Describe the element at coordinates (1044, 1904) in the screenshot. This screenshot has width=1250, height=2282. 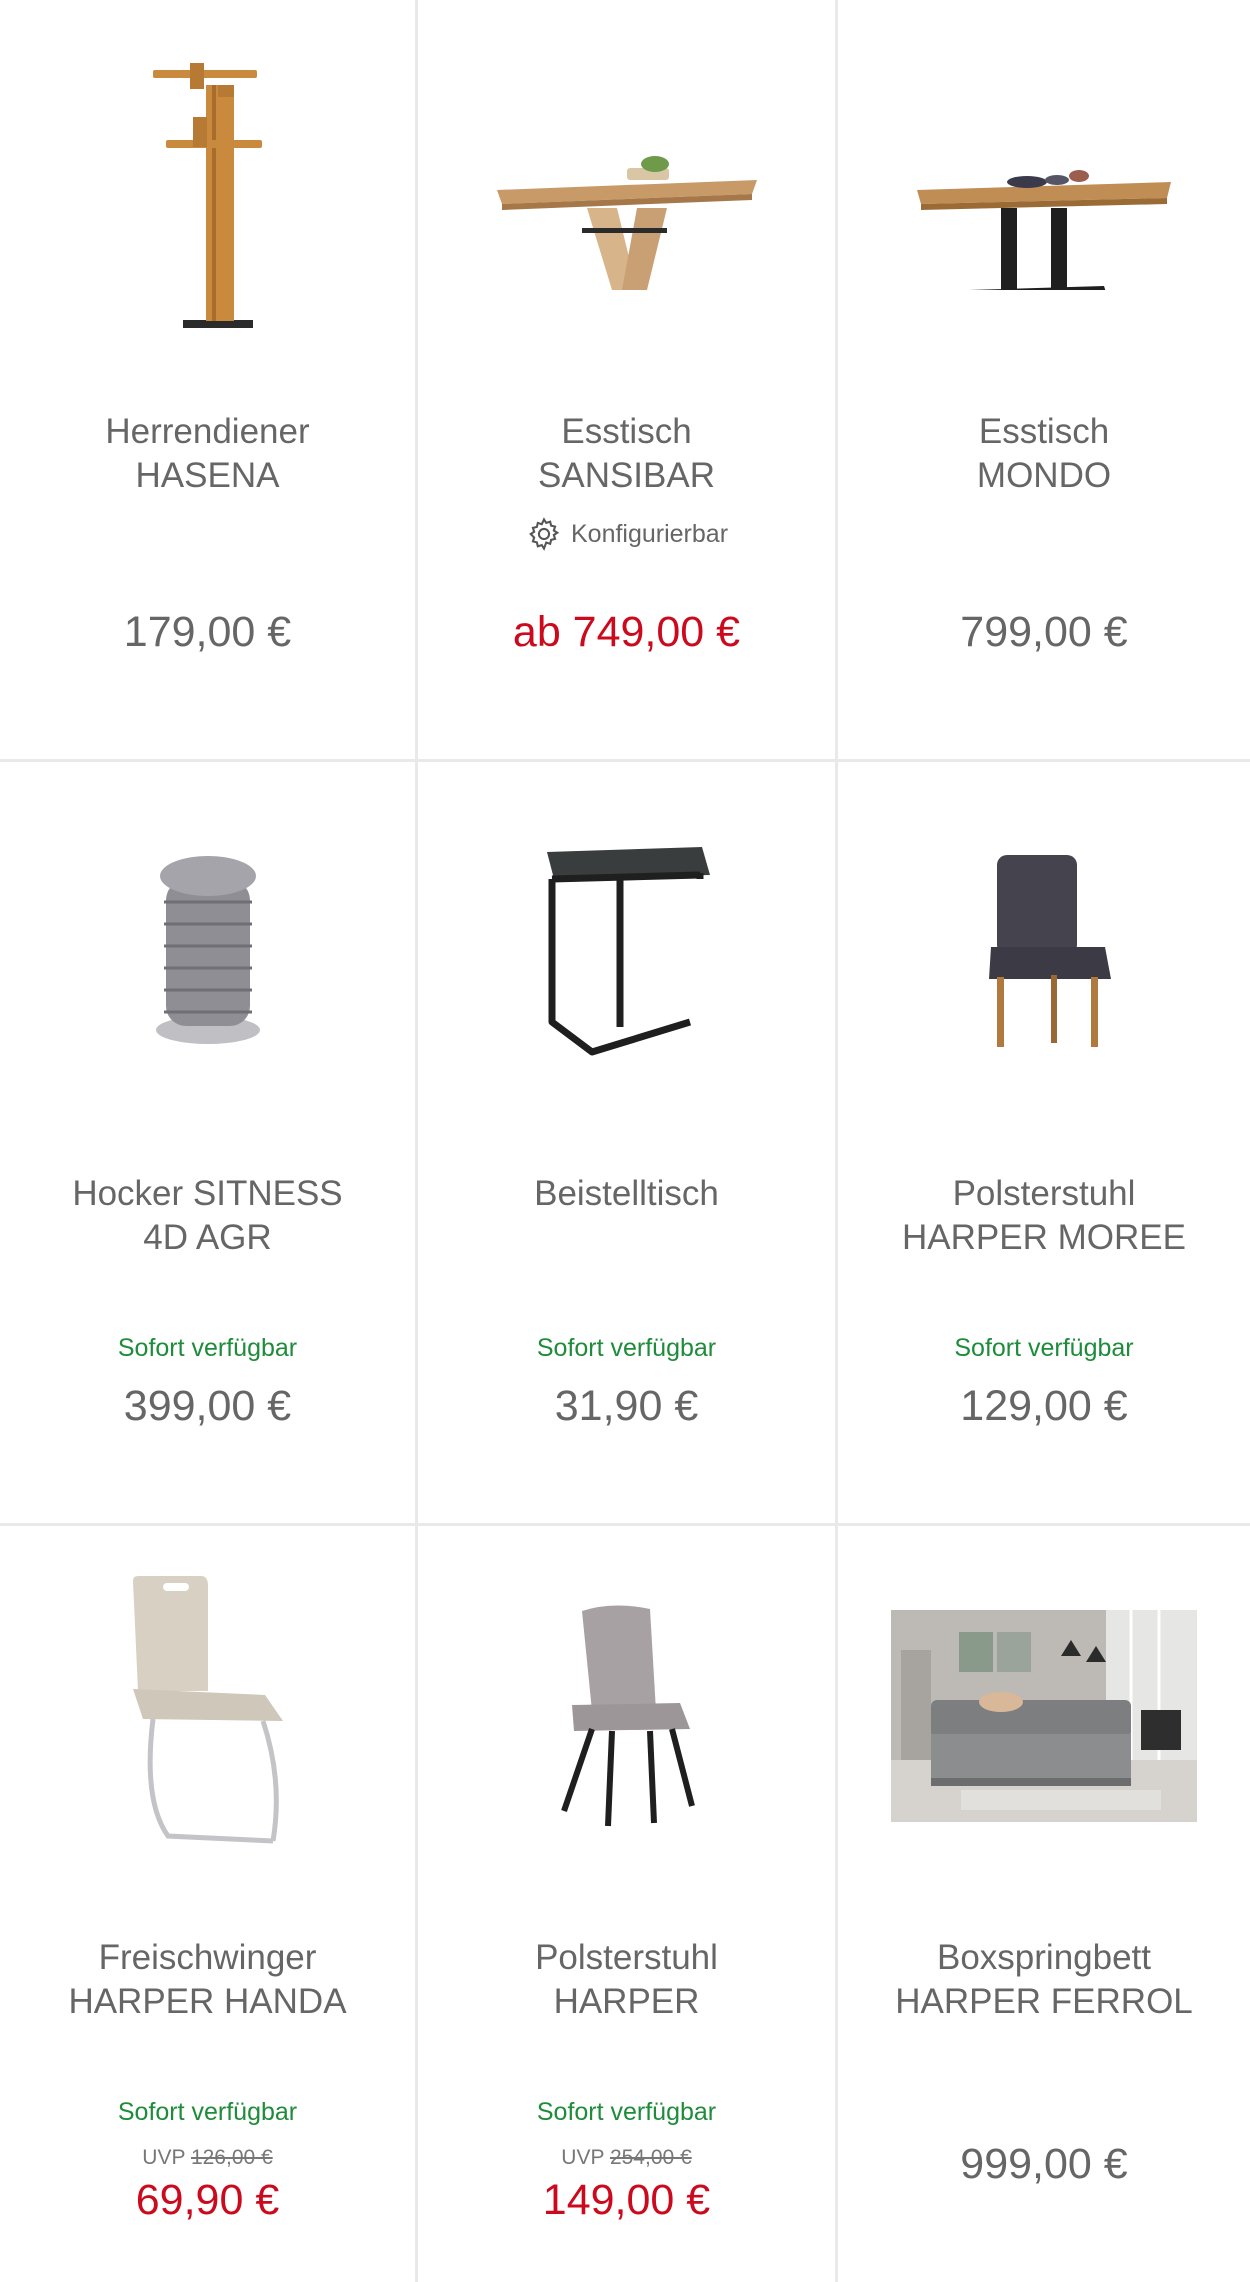
I see `product-card: Boxspringbett HARPER FERROL 999,00 €` at that location.